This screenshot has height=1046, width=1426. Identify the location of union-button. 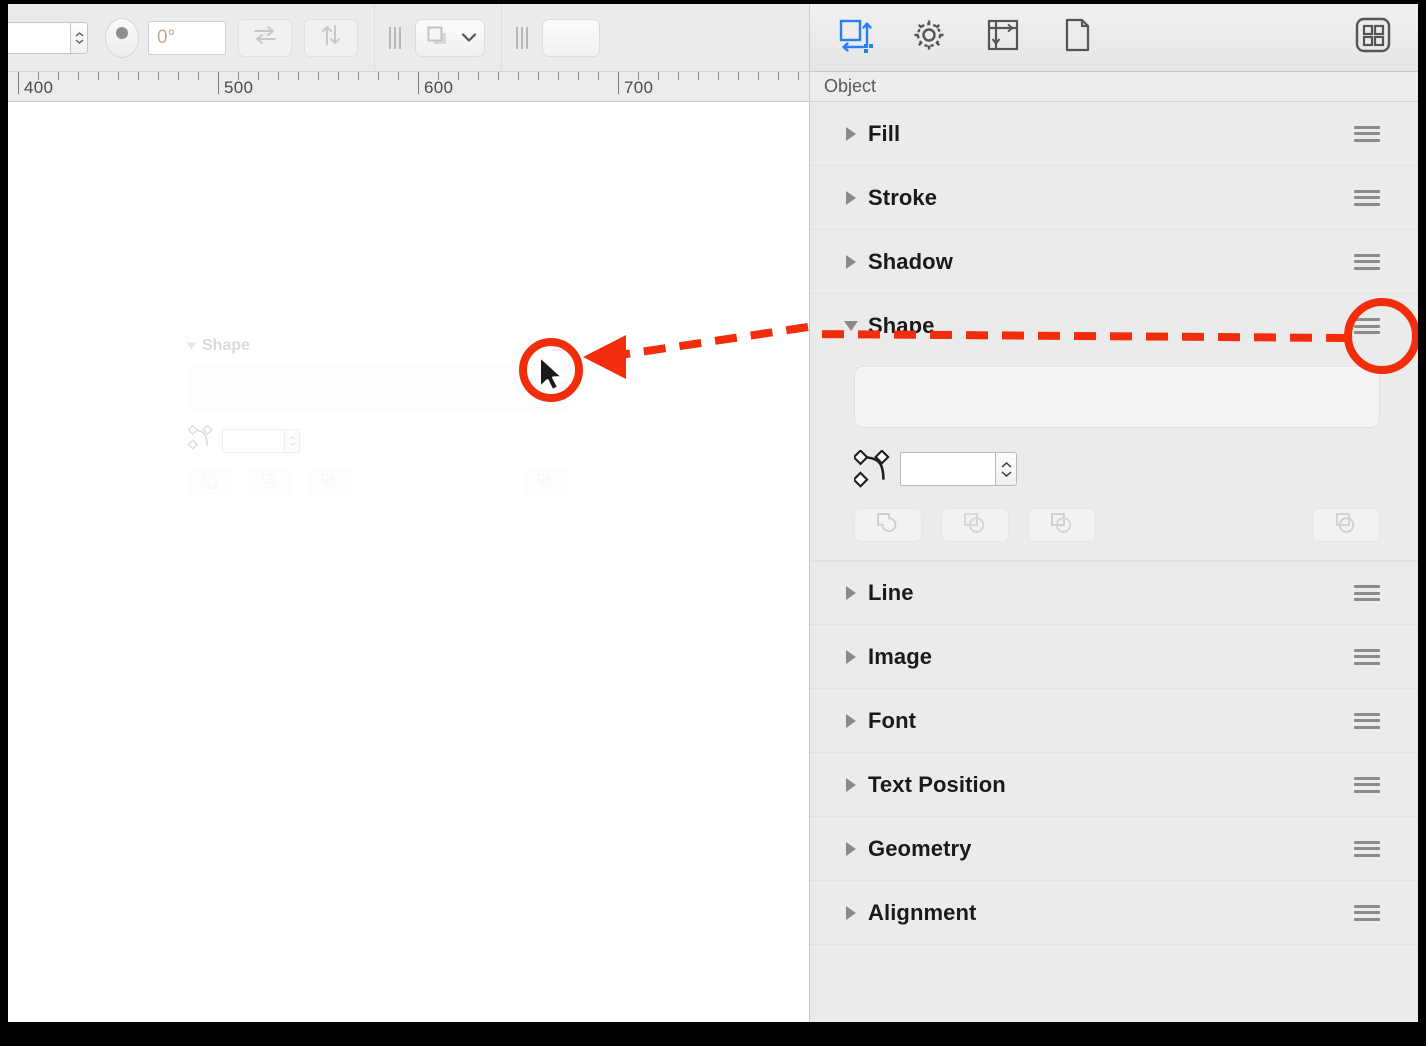
(888, 525).